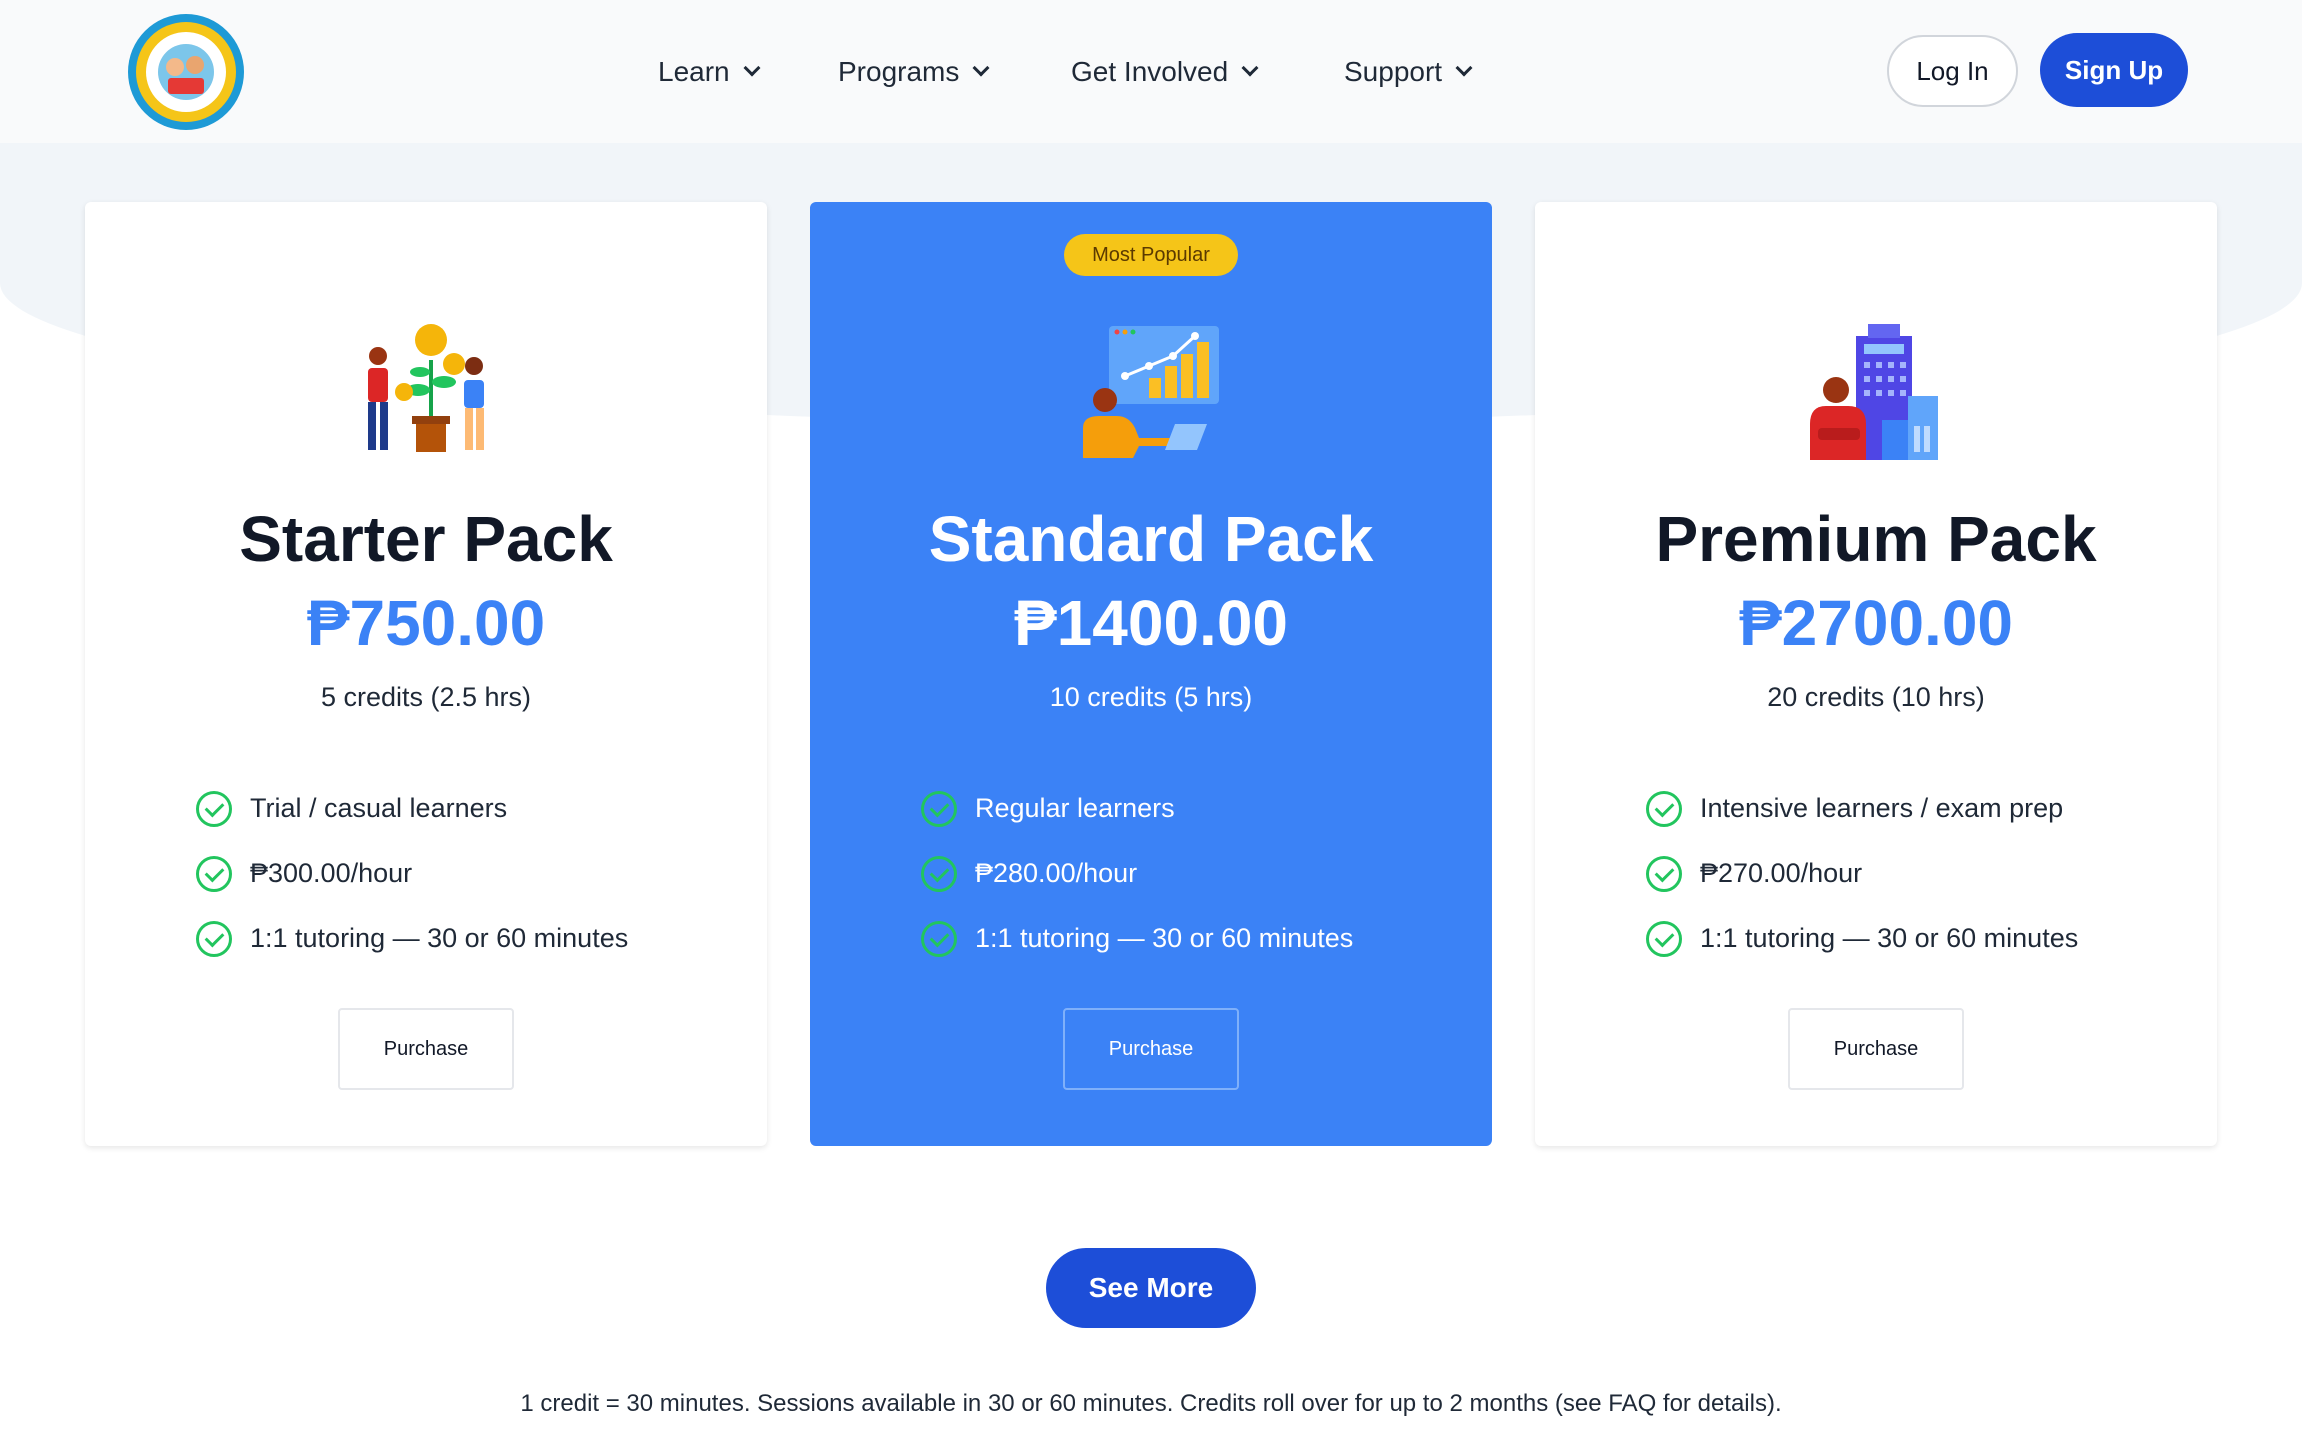 The width and height of the screenshot is (2302, 1438). What do you see at coordinates (1056, 873) in the screenshot?
I see `feature-text: ₱280.00/hour` at bounding box center [1056, 873].